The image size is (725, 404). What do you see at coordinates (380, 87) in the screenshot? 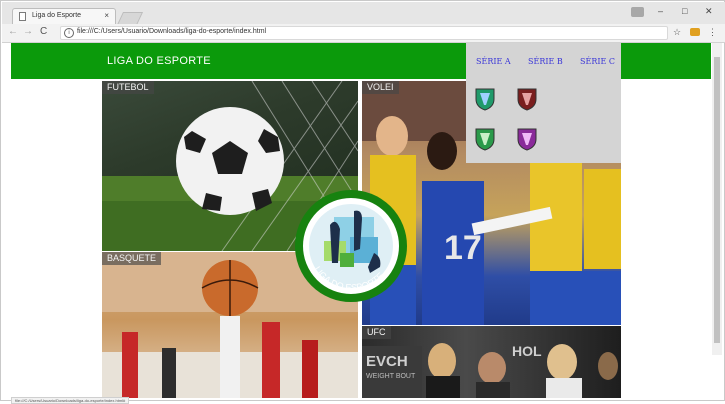
I see `volei-label: VOLEI` at bounding box center [380, 87].